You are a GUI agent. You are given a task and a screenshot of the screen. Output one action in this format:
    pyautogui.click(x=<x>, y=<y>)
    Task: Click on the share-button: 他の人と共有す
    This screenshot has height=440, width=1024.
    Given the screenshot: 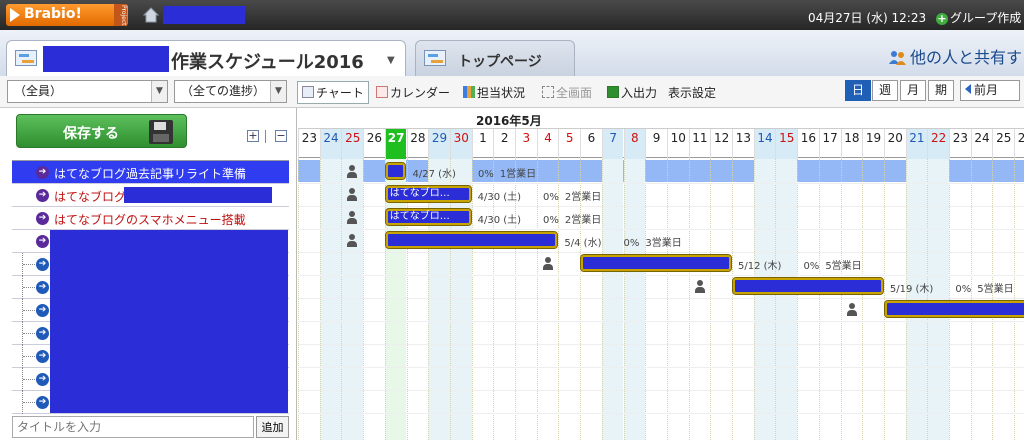 What is the action you would take?
    pyautogui.click(x=955, y=56)
    